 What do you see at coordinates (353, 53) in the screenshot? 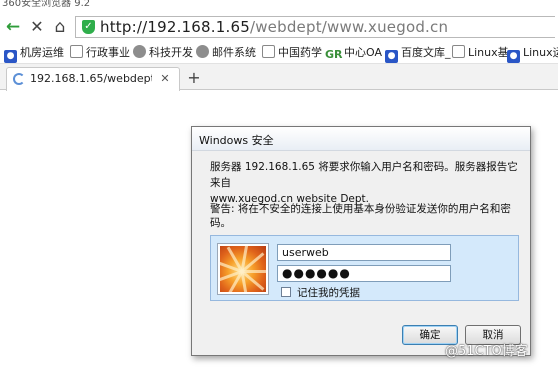
I see `bookmark-item: GR 中心OA` at bounding box center [353, 53].